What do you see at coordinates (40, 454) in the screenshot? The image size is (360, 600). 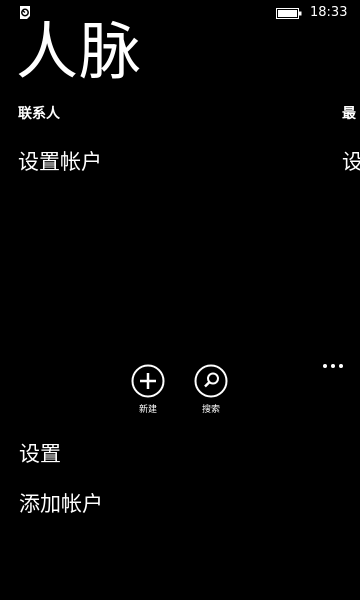 I see `menu-item-settings: 设置` at bounding box center [40, 454].